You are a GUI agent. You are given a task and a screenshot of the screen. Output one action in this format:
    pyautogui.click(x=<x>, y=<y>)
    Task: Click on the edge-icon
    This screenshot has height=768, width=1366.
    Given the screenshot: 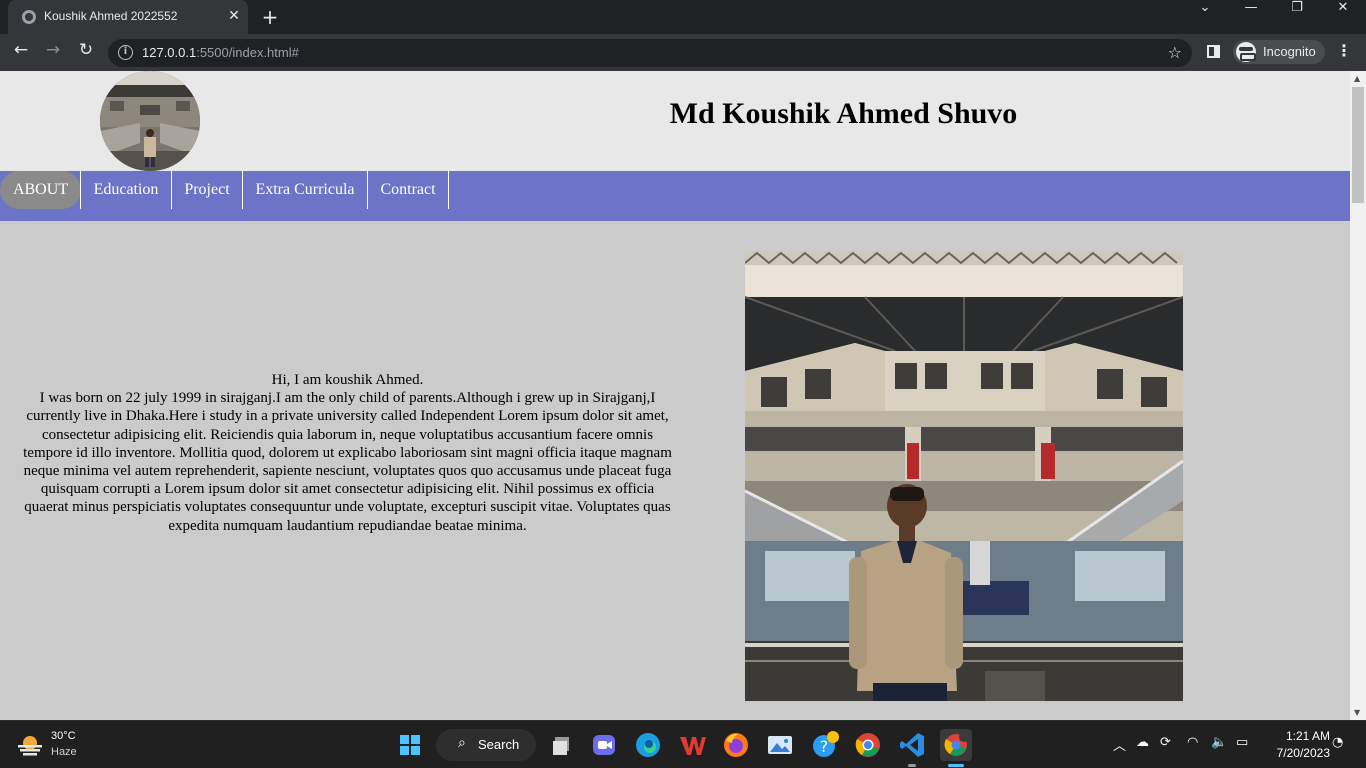 What is the action you would take?
    pyautogui.click(x=648, y=745)
    